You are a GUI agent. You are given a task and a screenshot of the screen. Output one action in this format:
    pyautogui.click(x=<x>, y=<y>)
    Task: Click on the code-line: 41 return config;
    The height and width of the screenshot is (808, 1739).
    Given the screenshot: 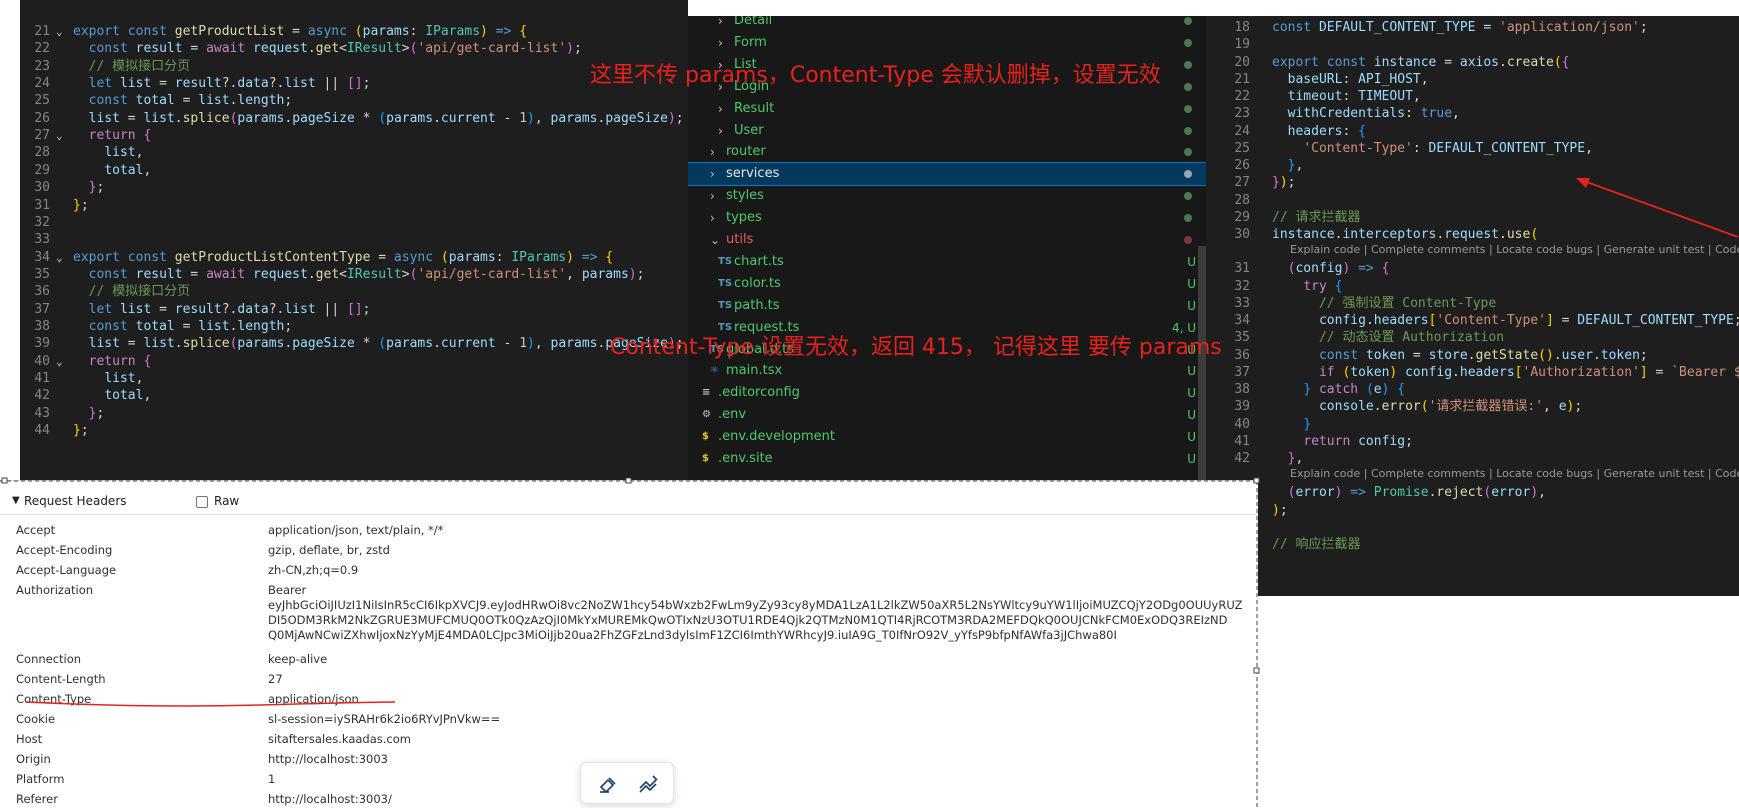 What is the action you would take?
    pyautogui.click(x=1472, y=441)
    